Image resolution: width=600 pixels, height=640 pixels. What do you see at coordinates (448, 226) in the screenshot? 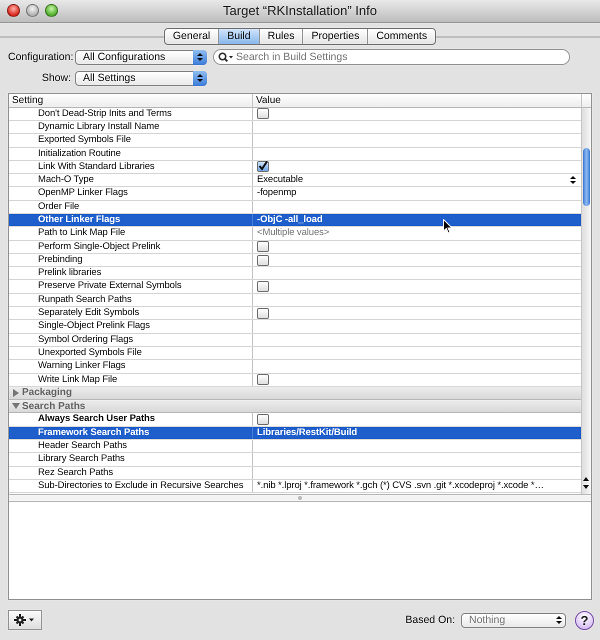
I see `mouse-pointer-icon` at bounding box center [448, 226].